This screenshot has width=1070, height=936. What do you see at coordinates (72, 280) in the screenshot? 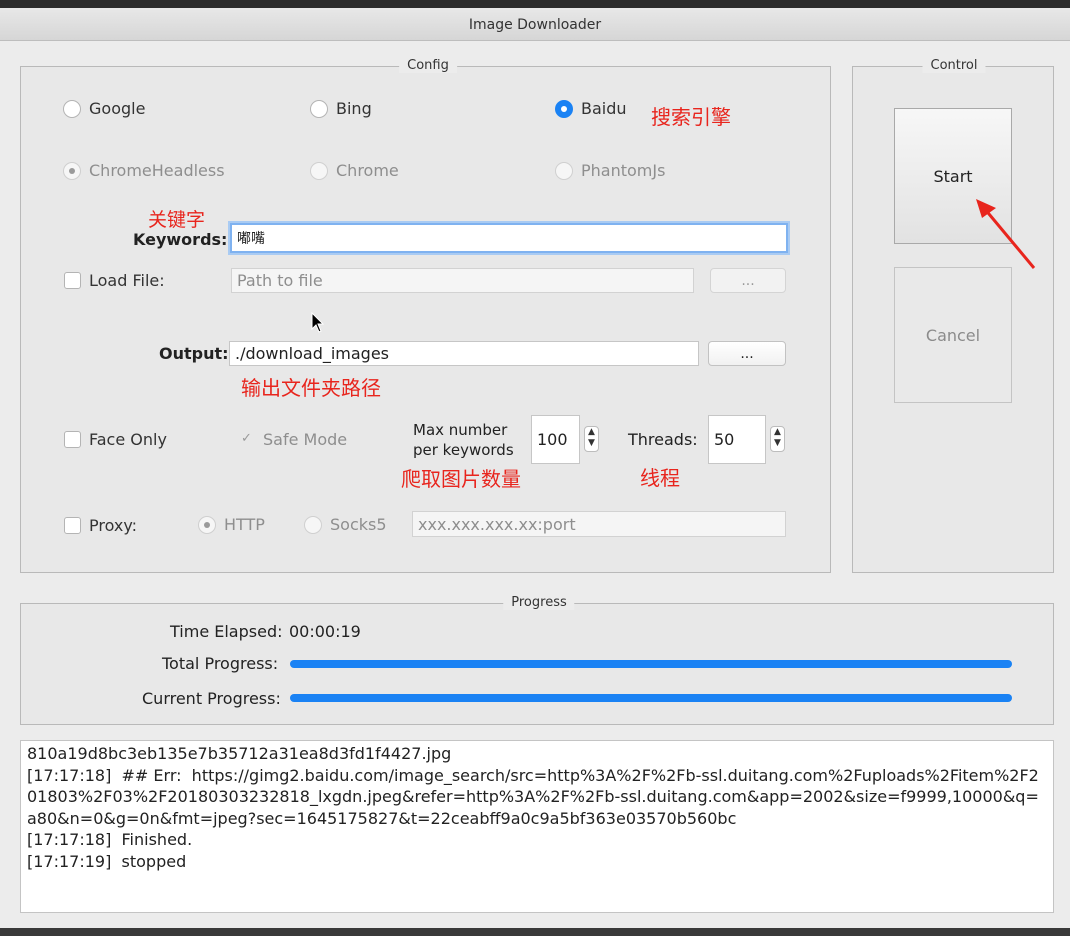
I see `load-file-checkbox-box` at bounding box center [72, 280].